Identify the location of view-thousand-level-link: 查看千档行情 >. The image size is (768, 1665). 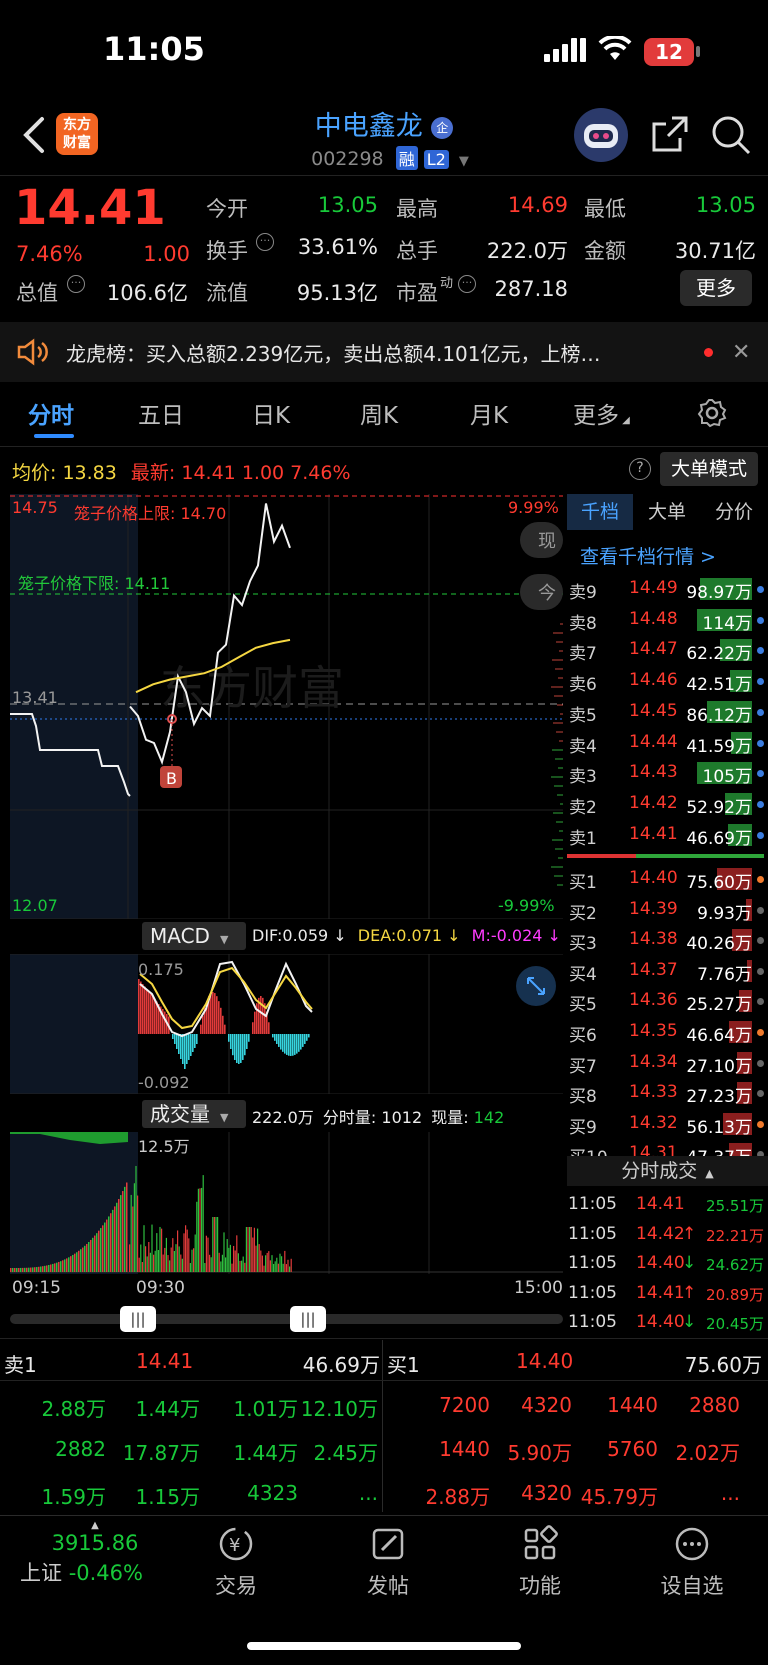
(648, 555).